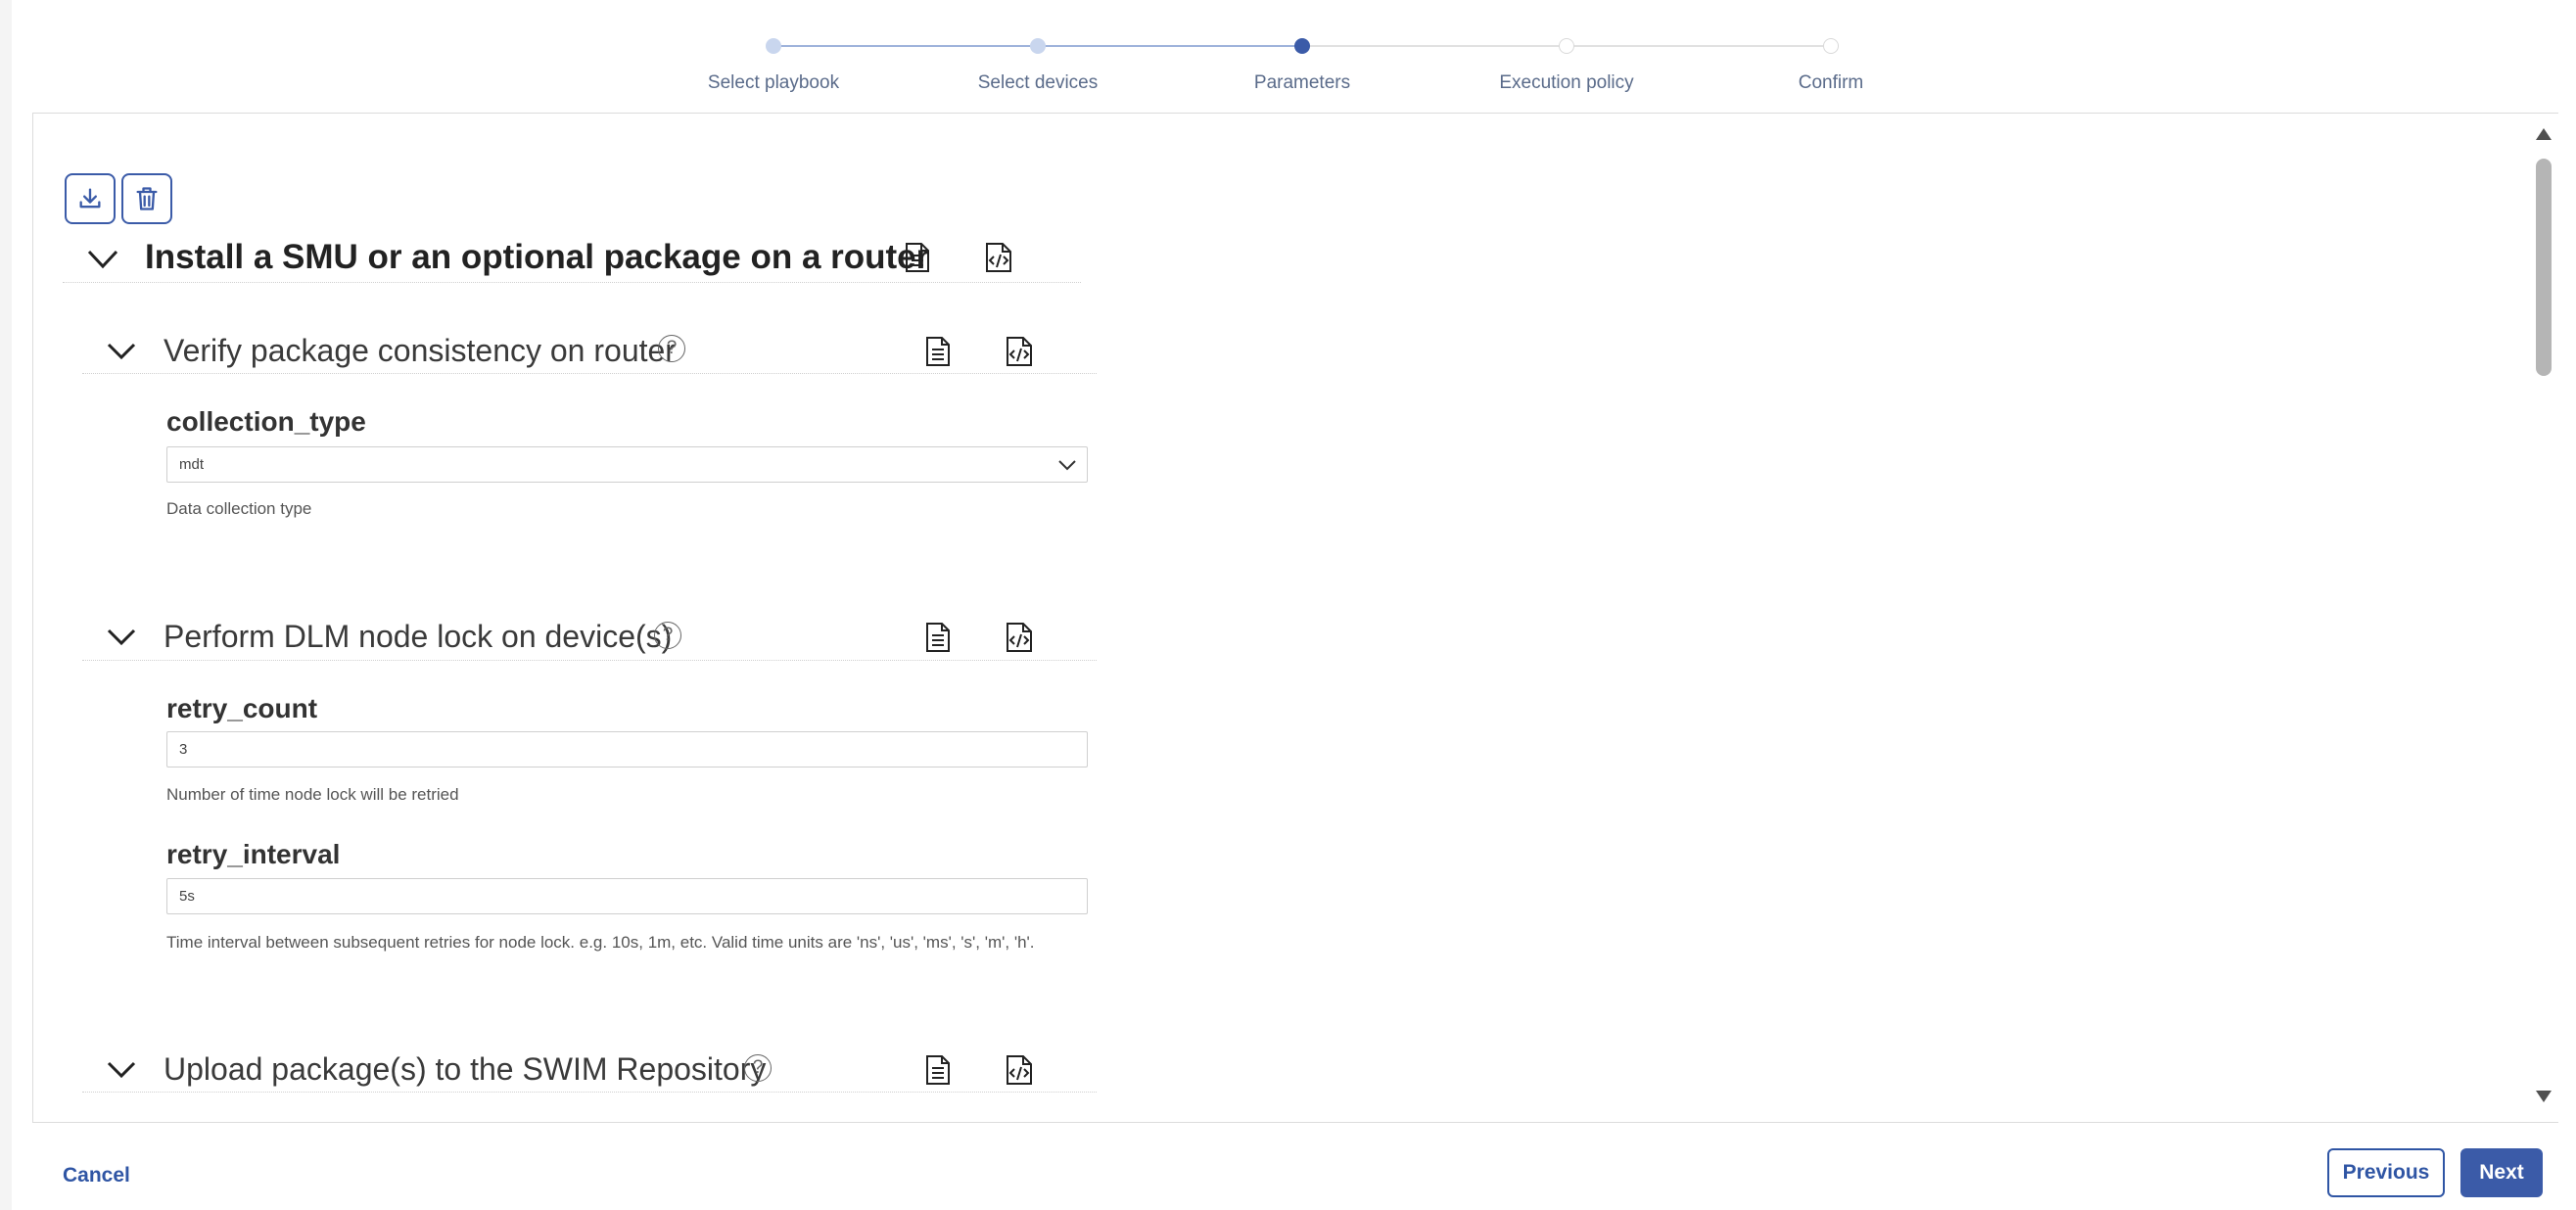  I want to click on step-dot-parameters, so click(1302, 46).